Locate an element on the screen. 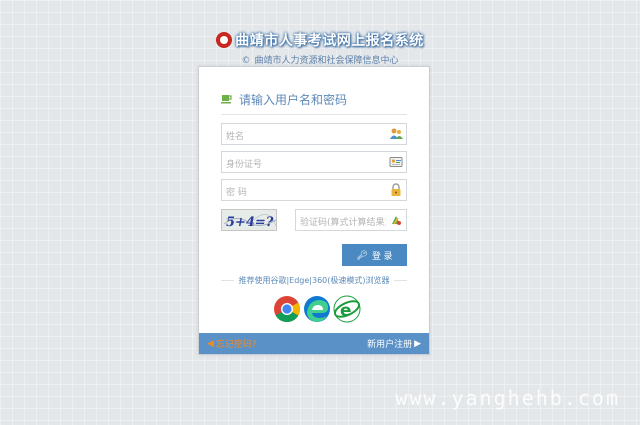 The width and height of the screenshot is (640, 425). password-input is located at coordinates (302, 193).